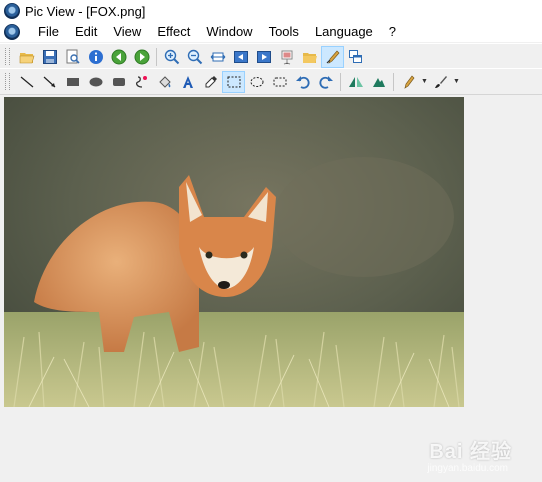 The width and height of the screenshot is (542, 482). I want to click on redo-button, so click(325, 82).